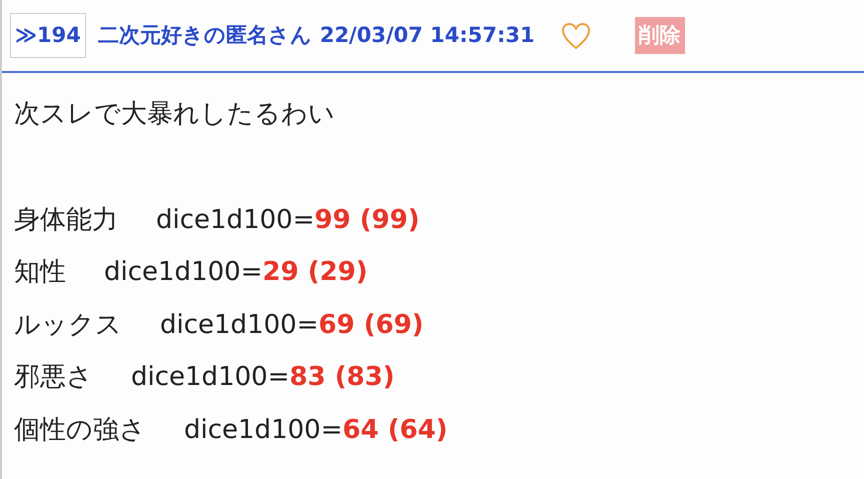 The image size is (864, 479). Describe the element at coordinates (66, 220) in the screenshot. I see `stat-label: 身体能力` at that location.